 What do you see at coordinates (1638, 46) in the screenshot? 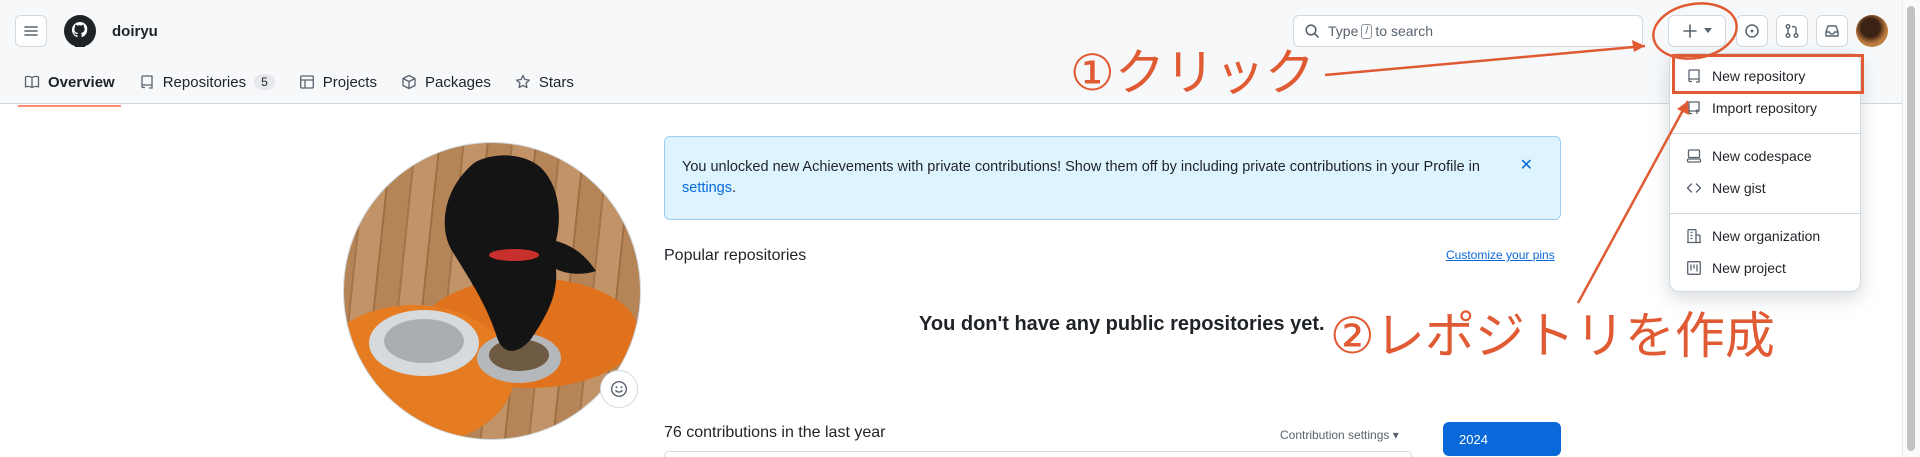
I see `arrowhead-to-create-button` at bounding box center [1638, 46].